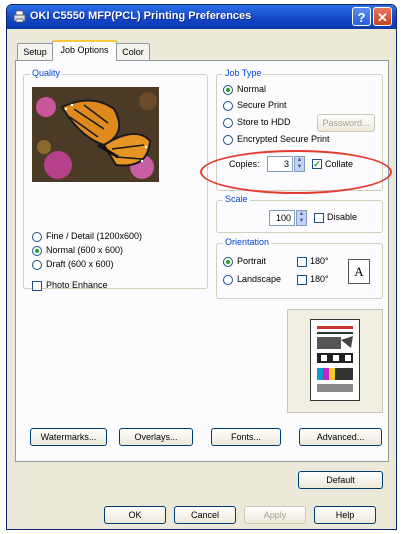 The image size is (403, 534). What do you see at coordinates (264, 122) in the screenshot?
I see `job-type-store-hdd-label: Store to HDD` at bounding box center [264, 122].